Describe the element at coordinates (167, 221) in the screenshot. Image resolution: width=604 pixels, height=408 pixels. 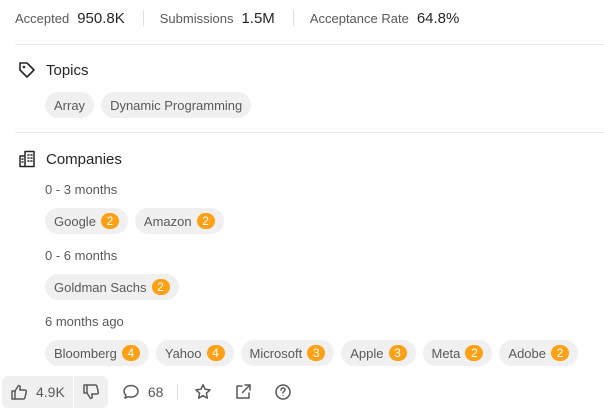
I see `company-name: Amazon` at that location.